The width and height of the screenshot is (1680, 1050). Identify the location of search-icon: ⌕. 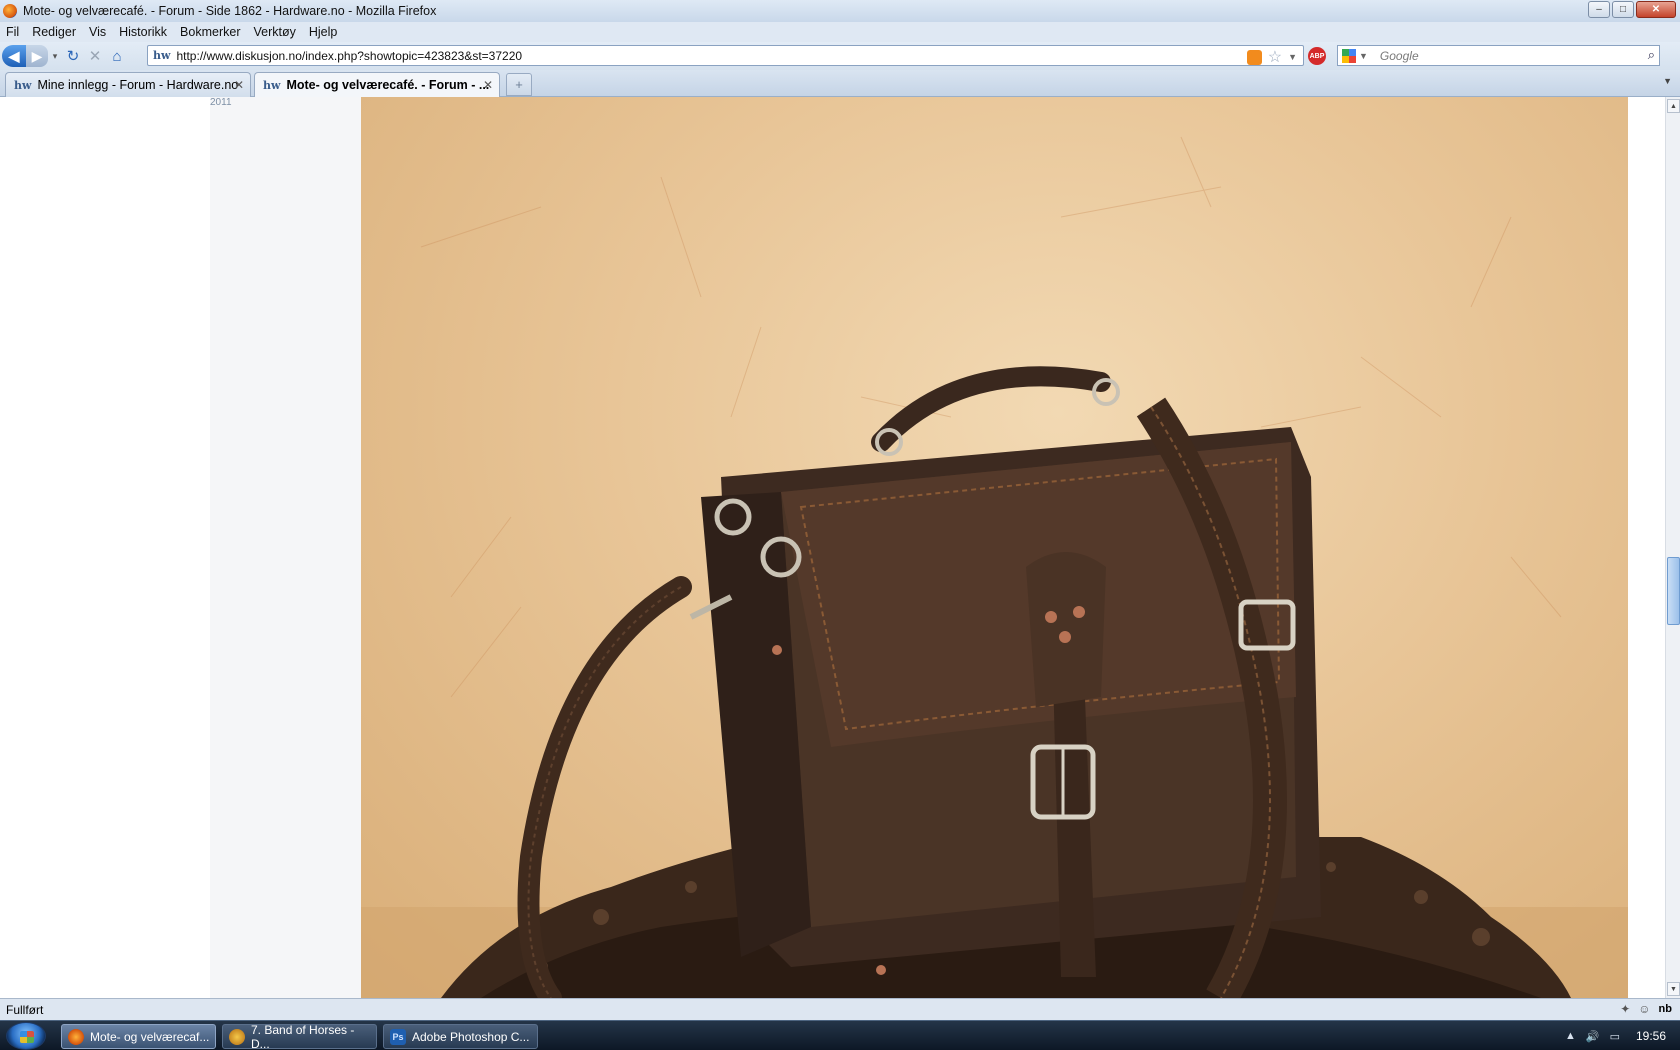
(1651, 55).